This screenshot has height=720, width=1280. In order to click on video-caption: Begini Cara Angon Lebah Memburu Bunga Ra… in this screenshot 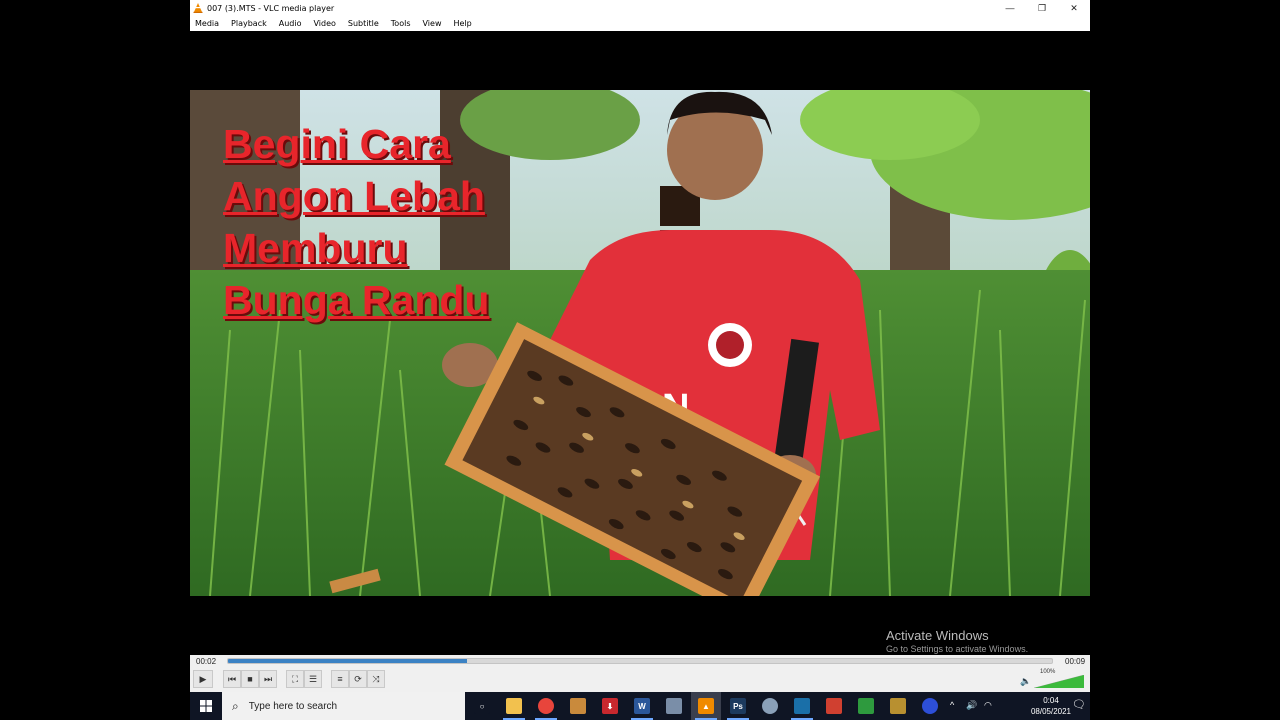, I will do `click(356, 222)`.